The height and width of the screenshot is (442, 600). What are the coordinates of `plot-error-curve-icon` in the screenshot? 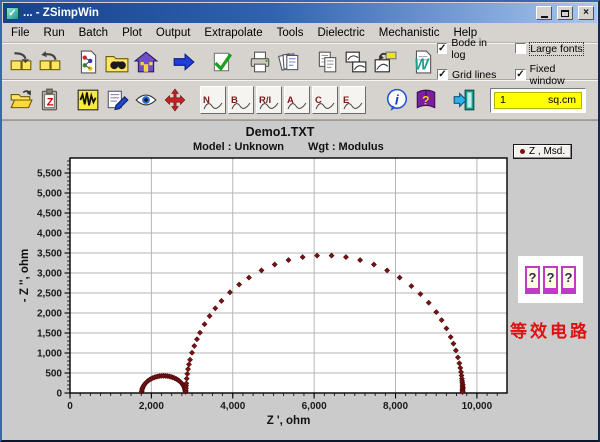 It's located at (353, 106).